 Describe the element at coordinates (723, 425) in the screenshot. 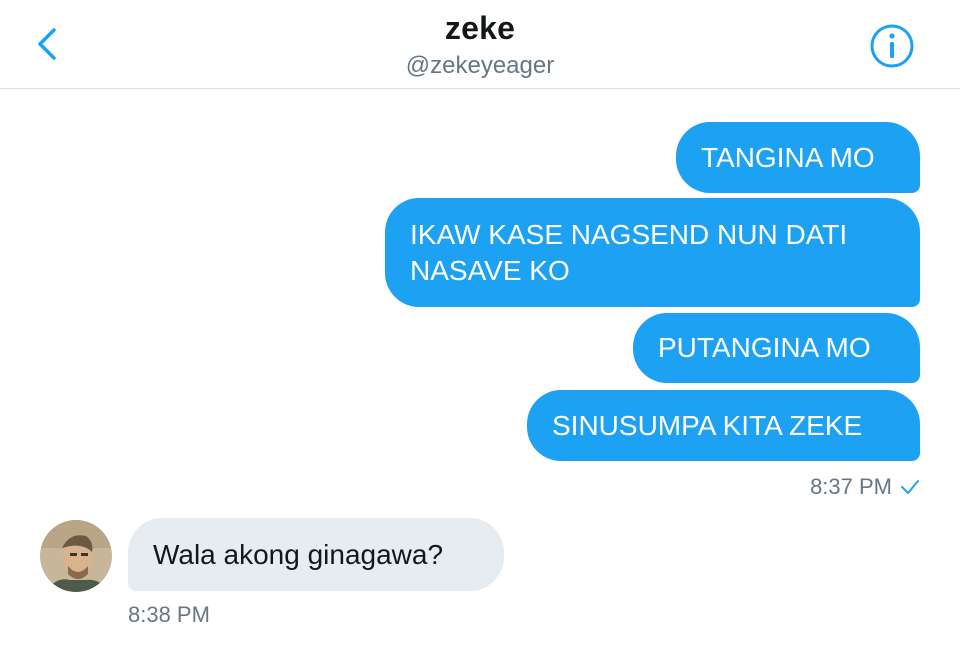

I see `message-bubble-sent: SINUSUMPA KITA ZEKE` at that location.